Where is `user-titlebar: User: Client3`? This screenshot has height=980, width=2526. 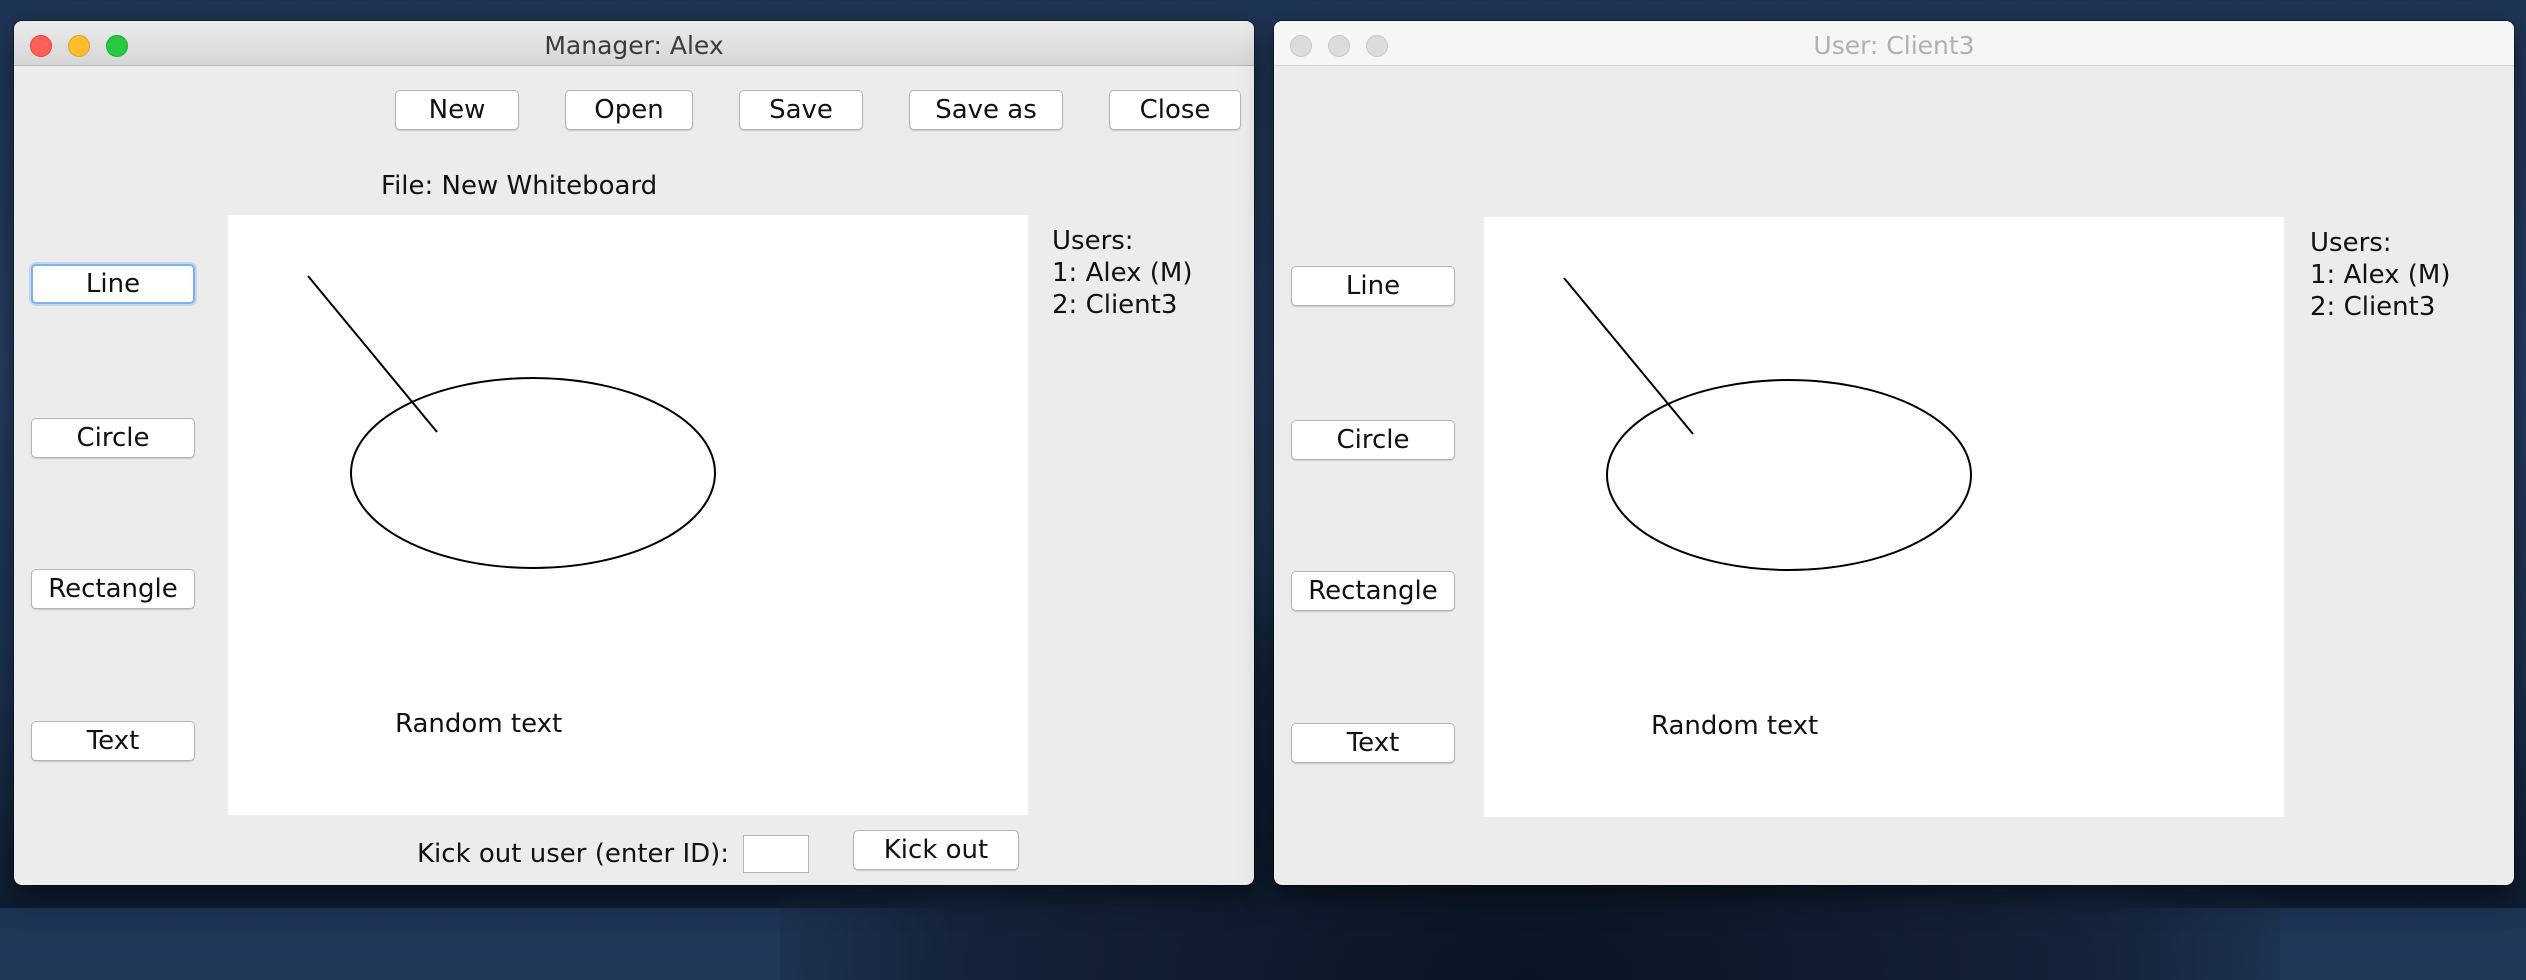
user-titlebar: User: Client3 is located at coordinates (1894, 43).